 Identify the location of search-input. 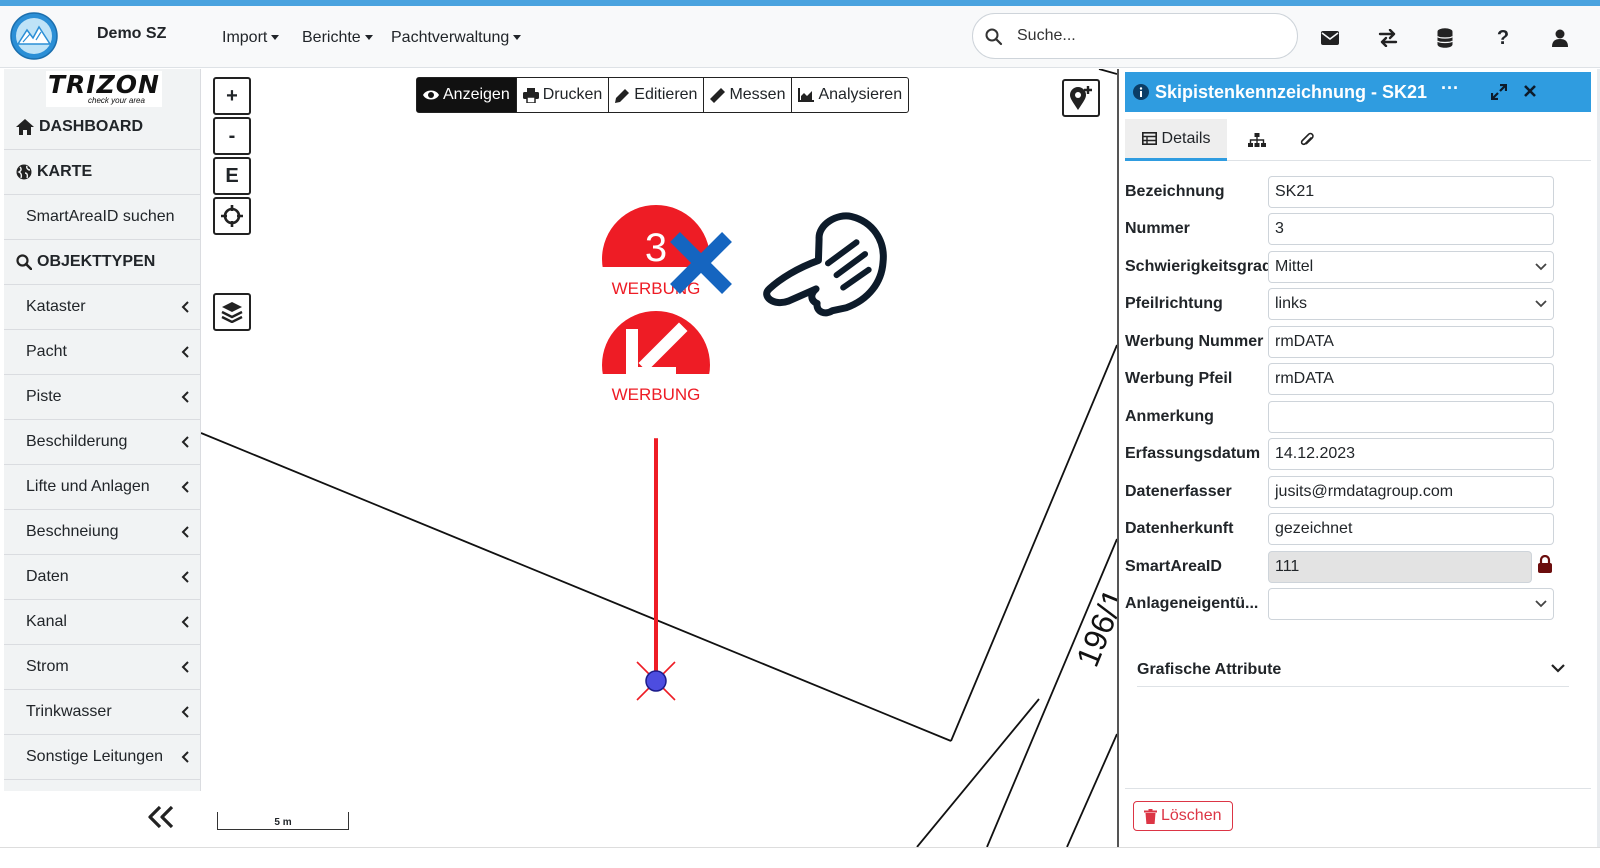
(1147, 36).